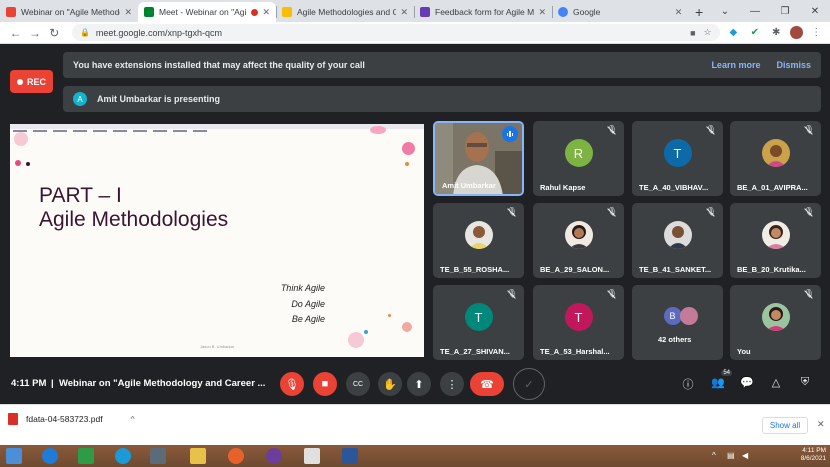 The width and height of the screenshot is (830, 467). What do you see at coordinates (699, 12) in the screenshot?
I see `new-tab-button: +` at bounding box center [699, 12].